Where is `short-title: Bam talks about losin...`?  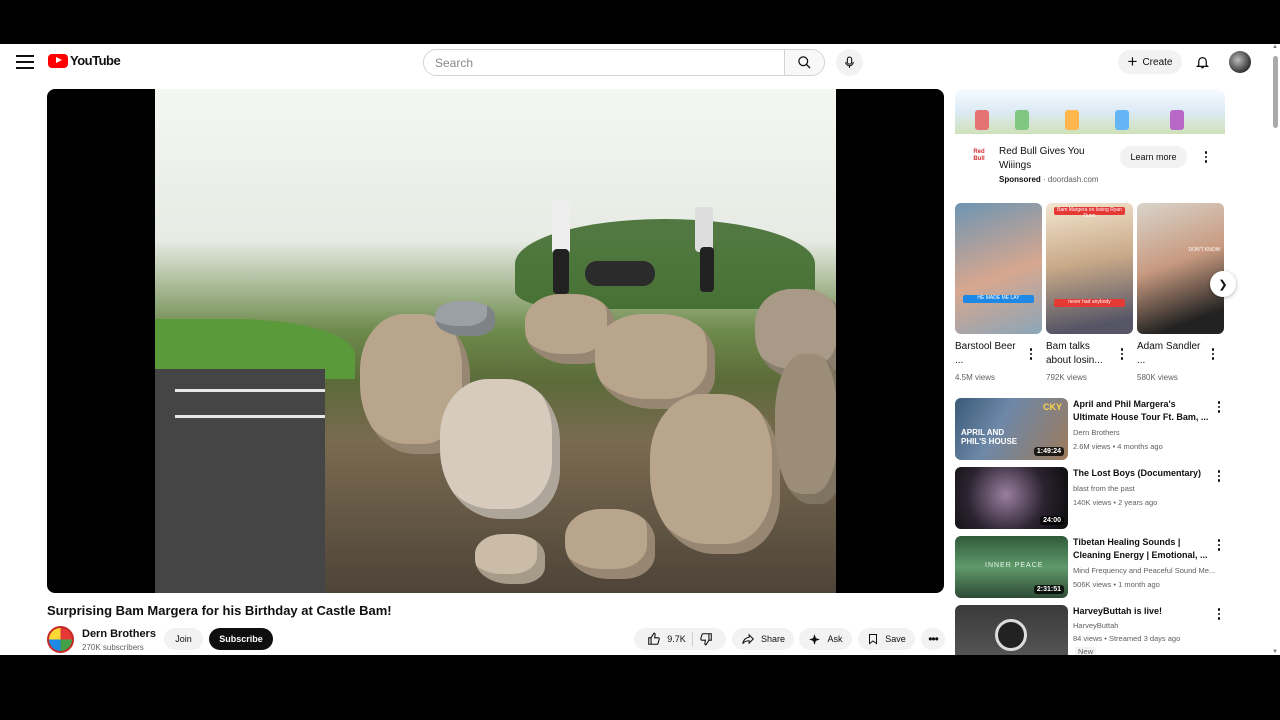
short-title: Bam talks about losin... is located at coordinates (1074, 353).